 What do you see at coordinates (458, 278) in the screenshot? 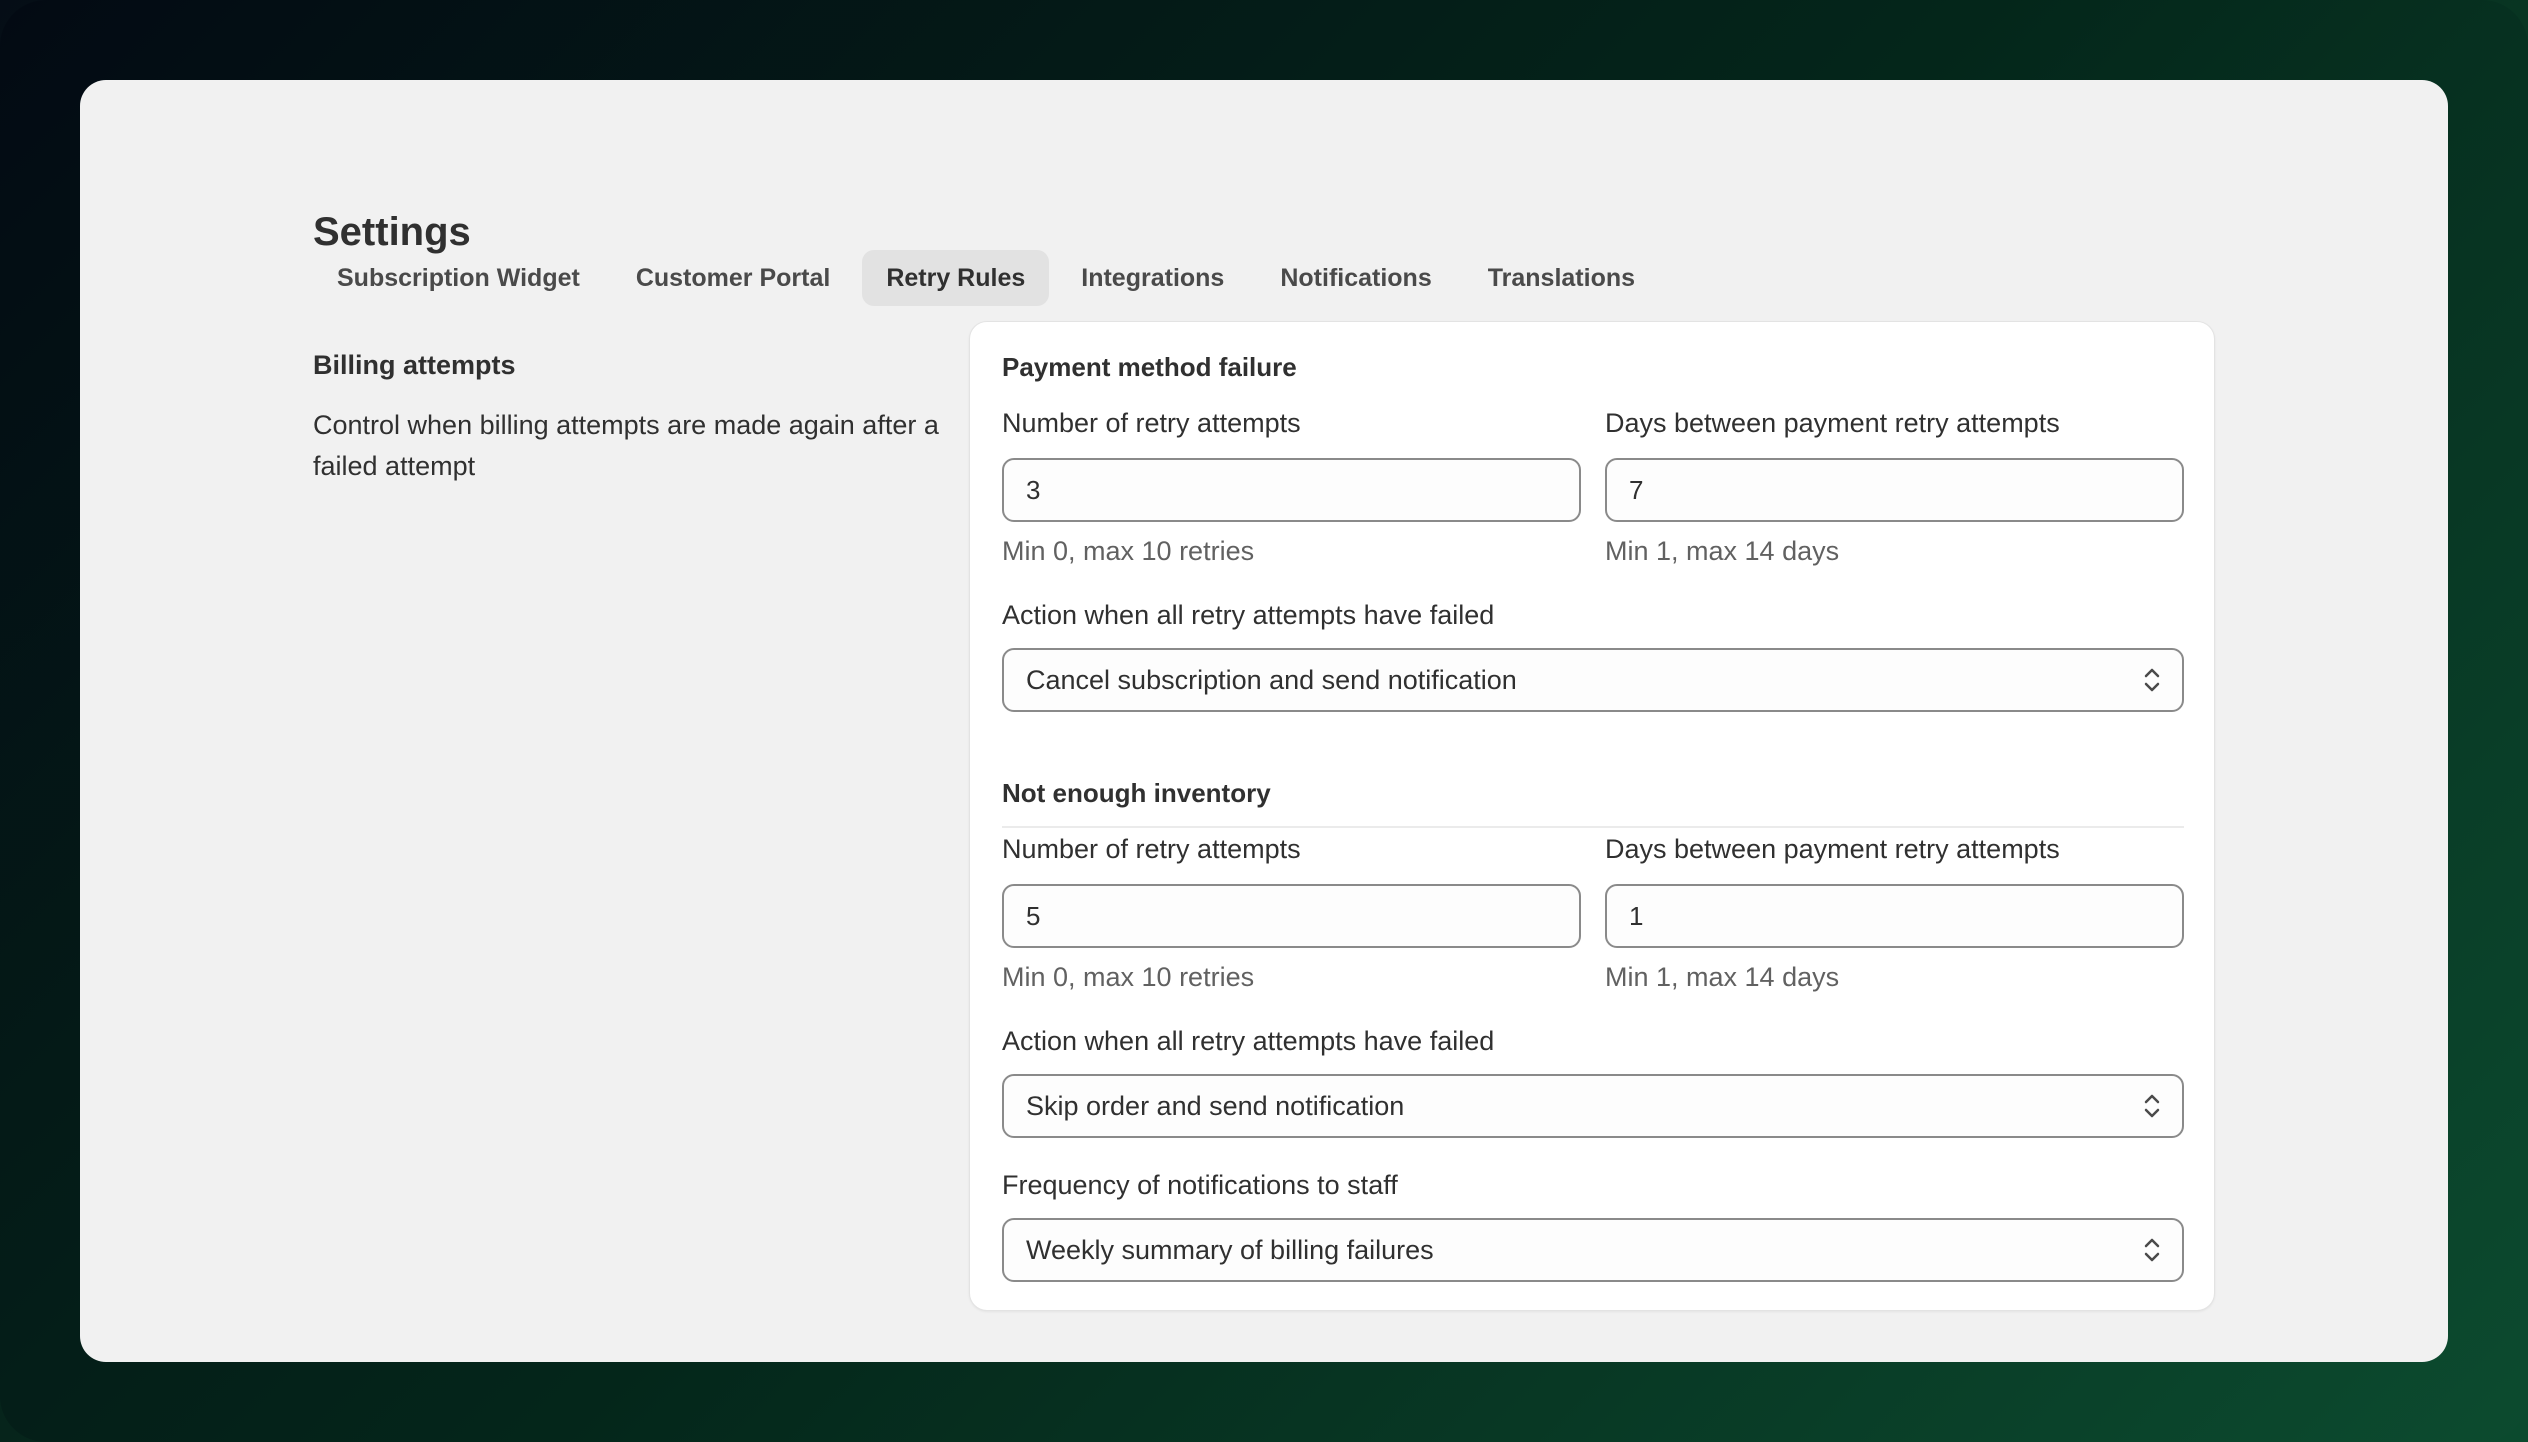
I see `tab-subscription-widget: Subscription Widget` at bounding box center [458, 278].